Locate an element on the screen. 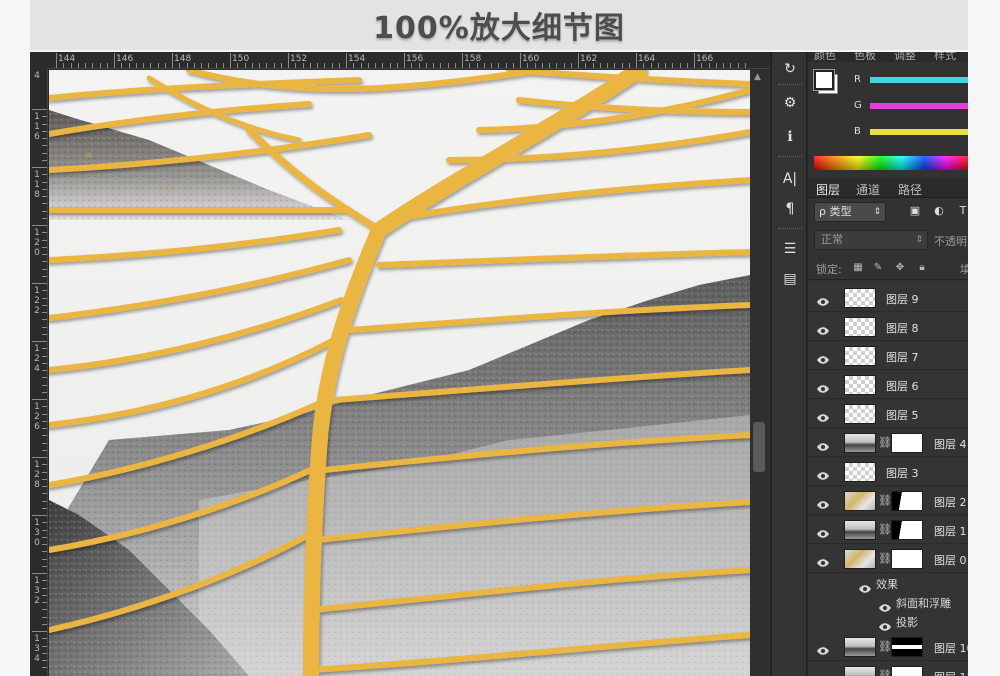 The width and height of the screenshot is (1000, 676). layer-row: ⛓ 图层 11 is located at coordinates (888, 669).